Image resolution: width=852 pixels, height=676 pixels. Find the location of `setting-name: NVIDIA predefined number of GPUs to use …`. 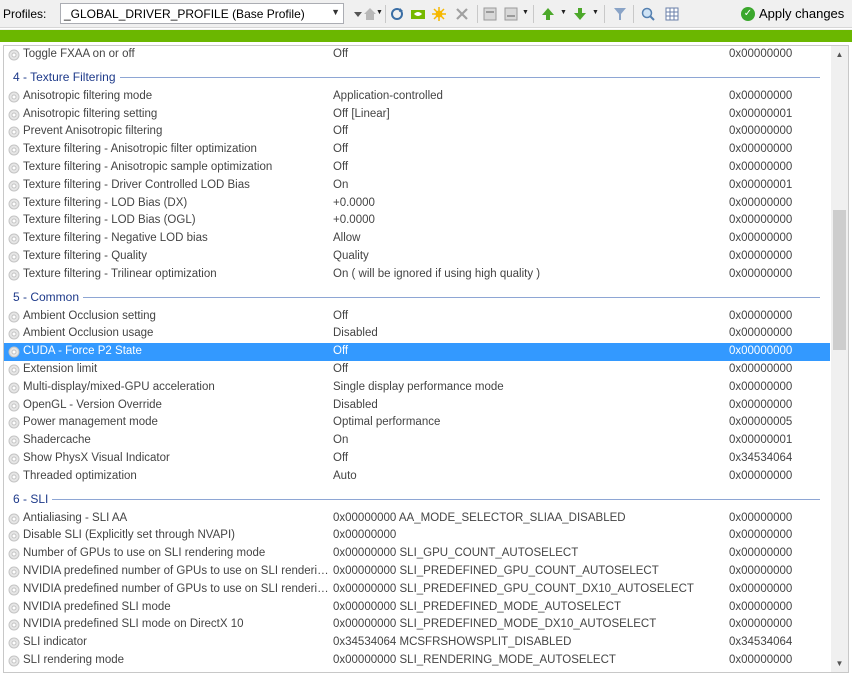

setting-name: NVIDIA predefined number of GPUs to use … is located at coordinates (177, 570).